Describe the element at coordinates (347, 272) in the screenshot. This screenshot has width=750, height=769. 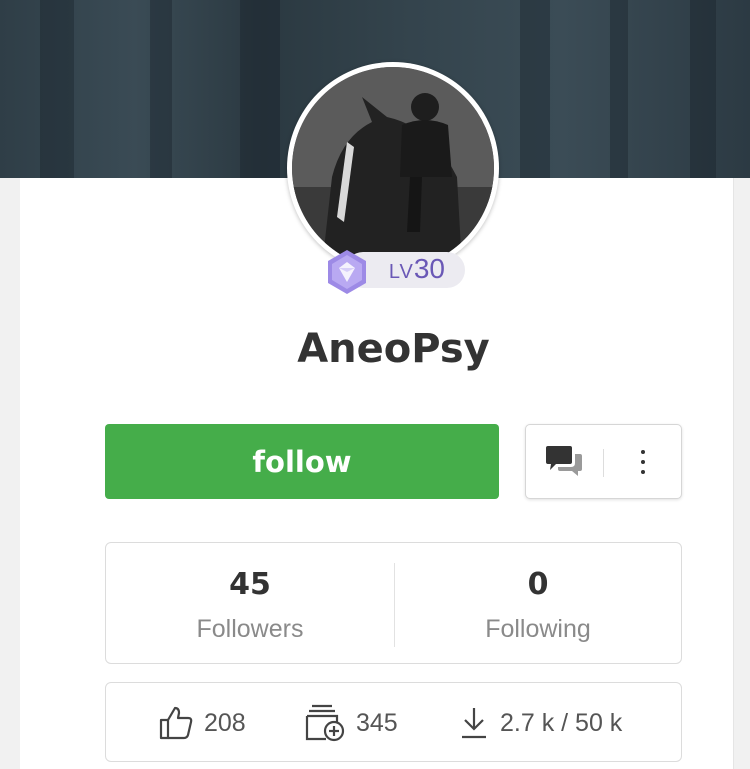
I see `hexagon-gem-icon` at that location.